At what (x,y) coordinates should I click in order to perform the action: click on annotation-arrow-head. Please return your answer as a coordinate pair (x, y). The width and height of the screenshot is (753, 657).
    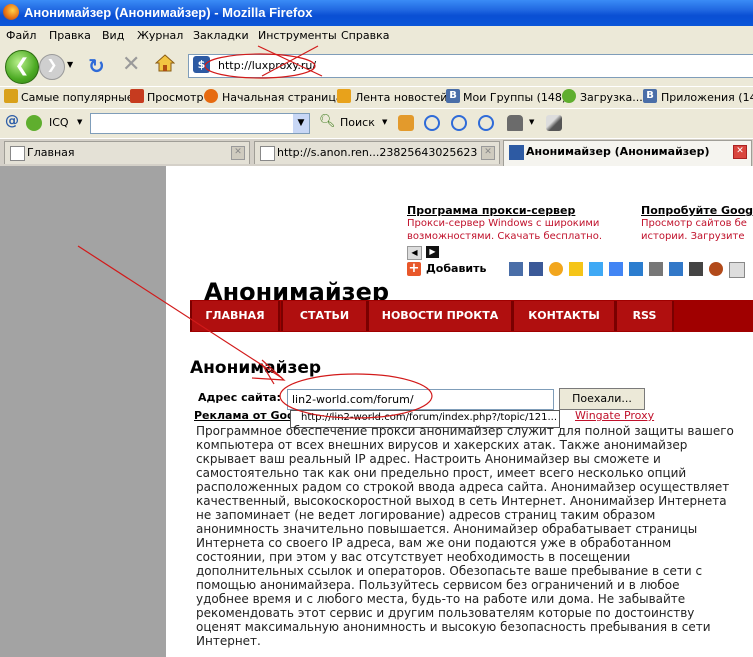
    Looking at the image, I should click on (268, 370).